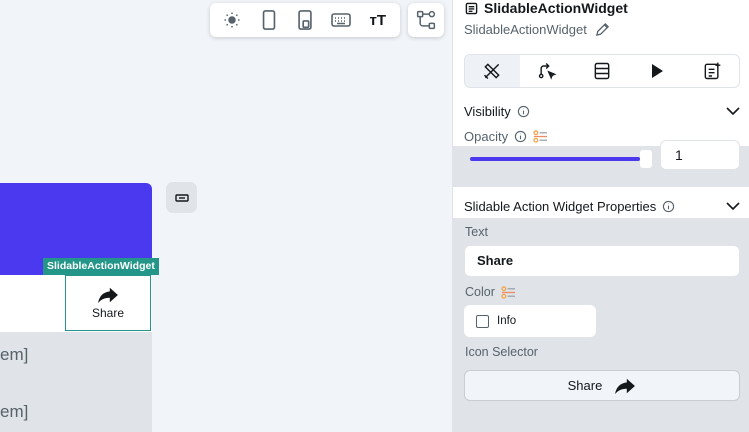  I want to click on edit-pencil-icon, so click(602, 29).